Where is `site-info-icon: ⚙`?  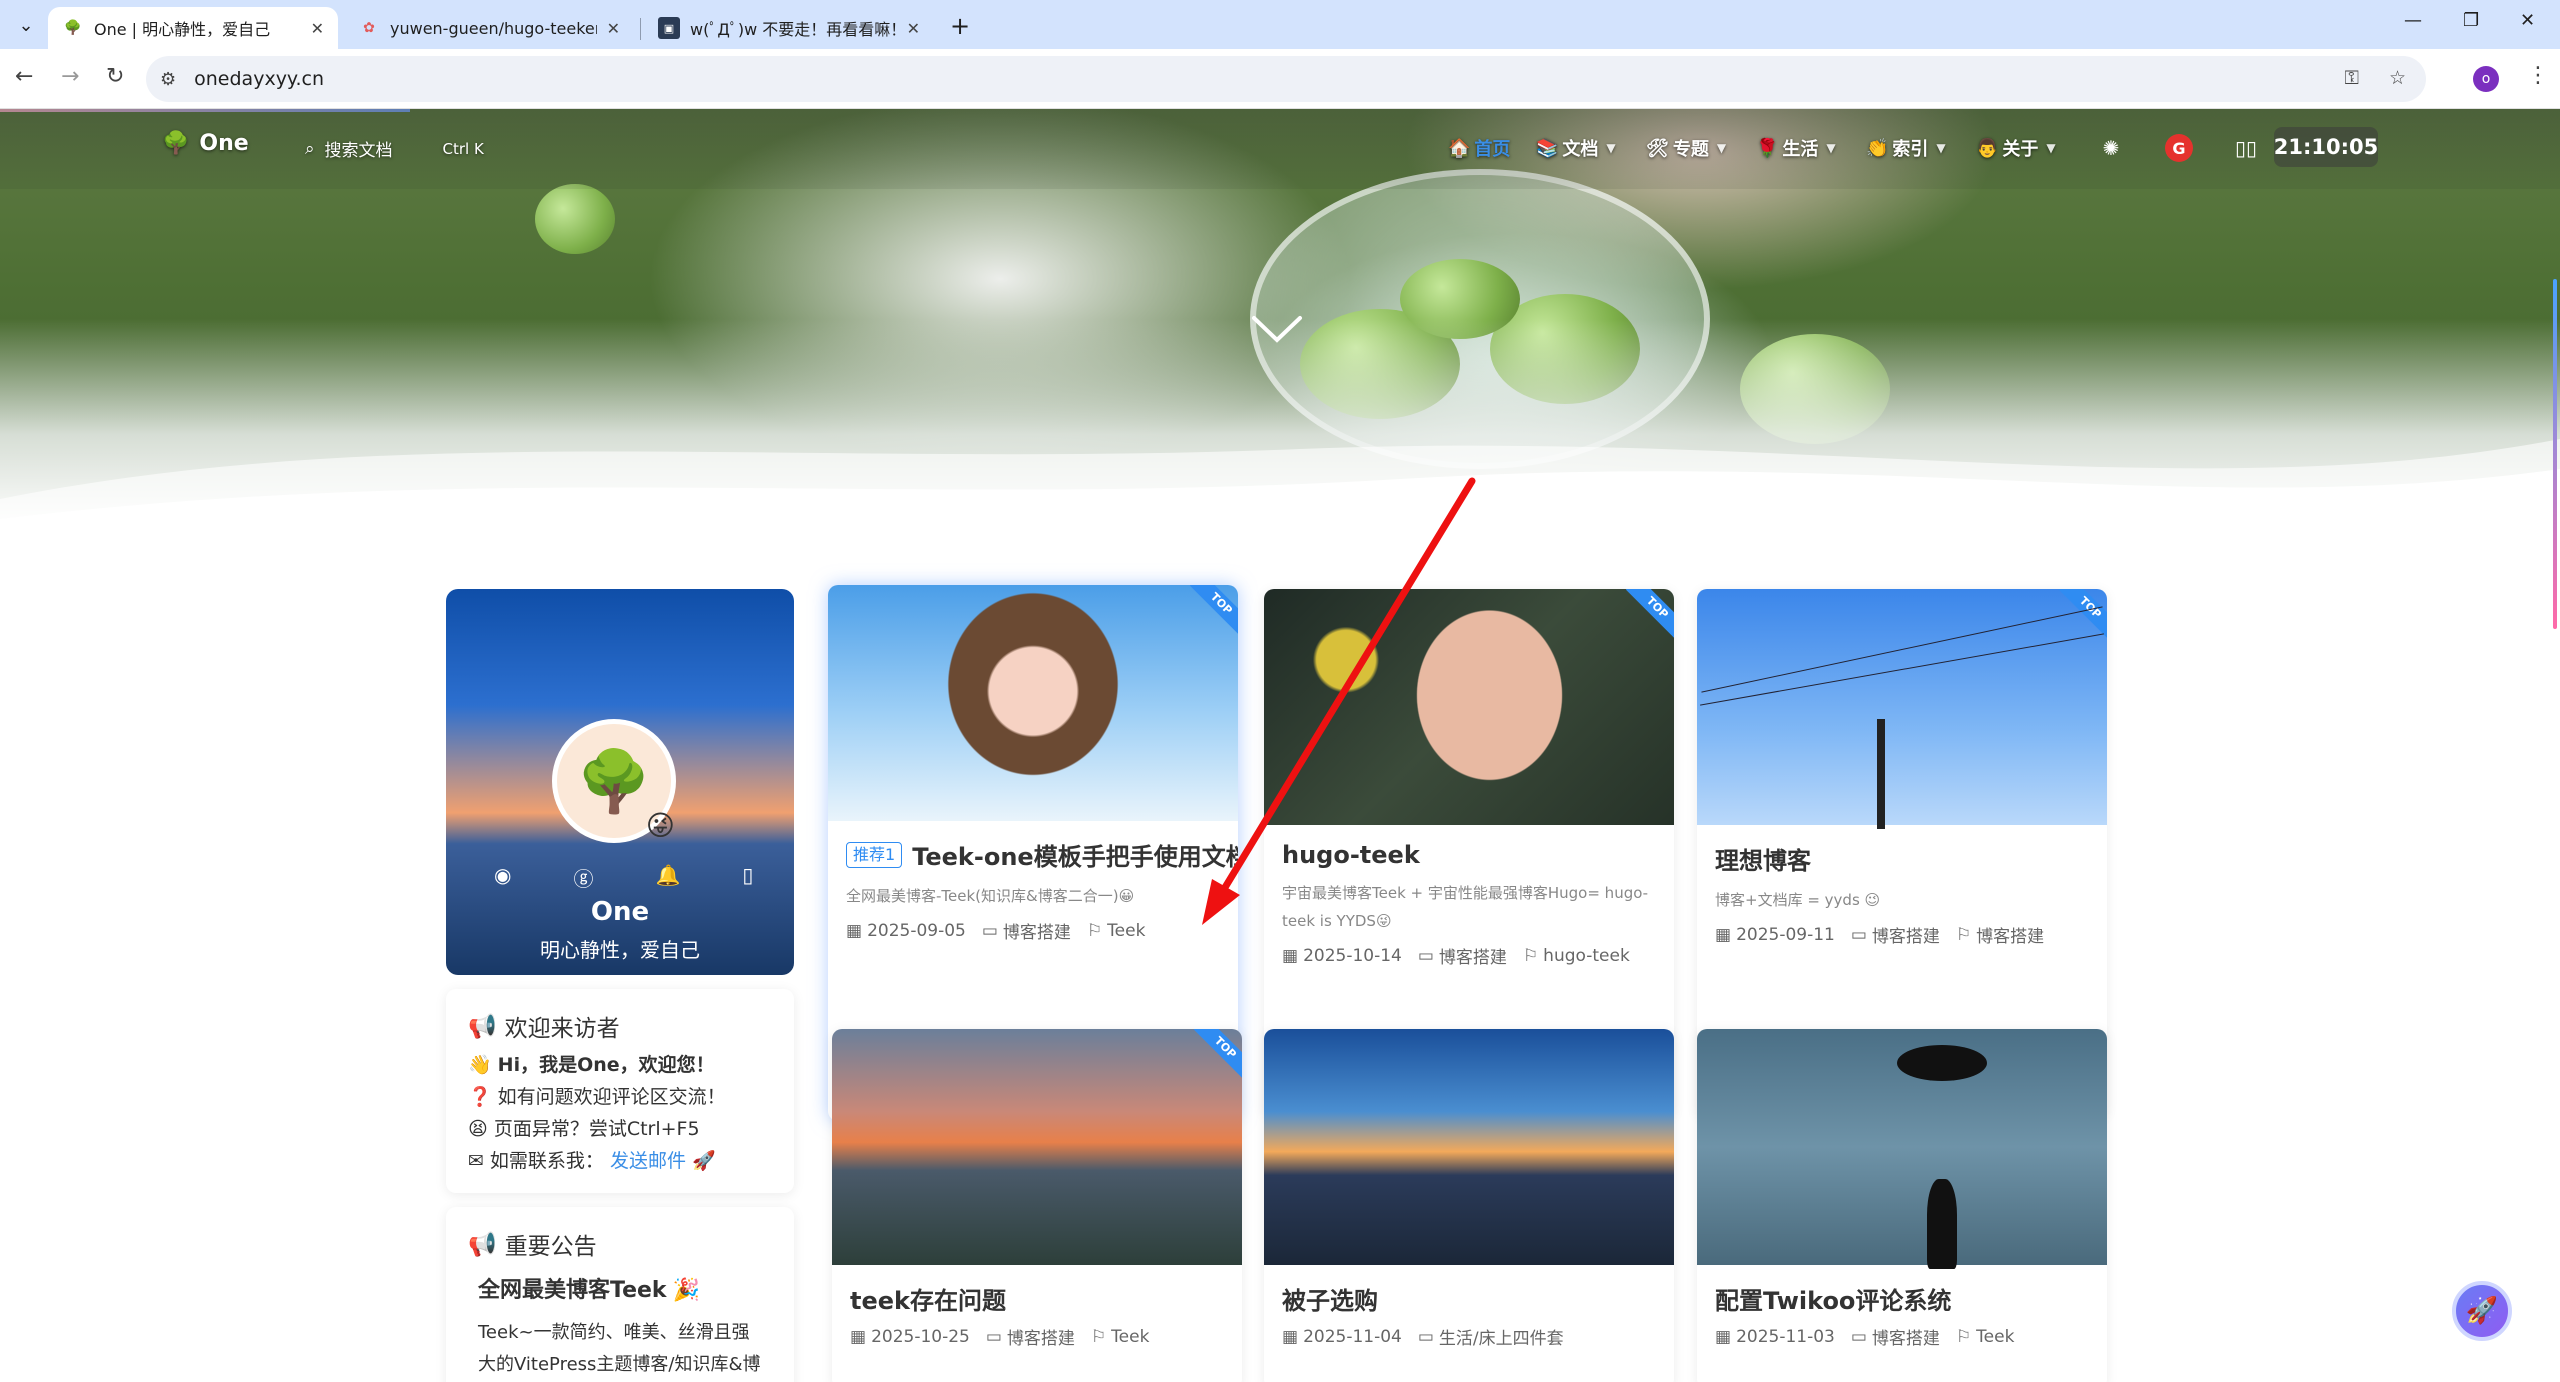 site-info-icon: ⚙ is located at coordinates (168, 79).